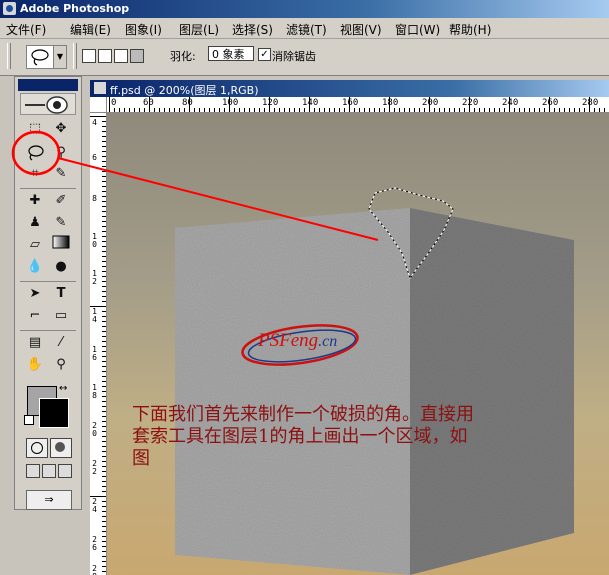  What do you see at coordinates (40, 57) in the screenshot?
I see `tool-preset-picker` at bounding box center [40, 57].